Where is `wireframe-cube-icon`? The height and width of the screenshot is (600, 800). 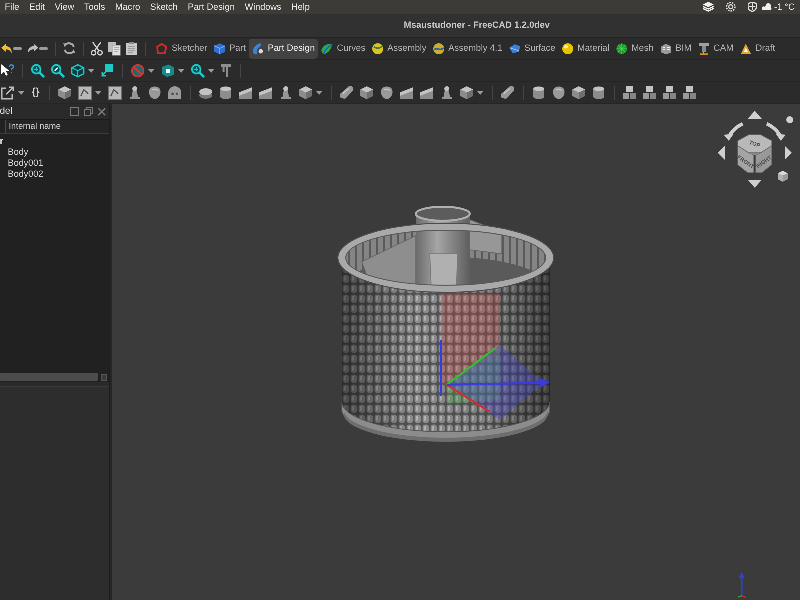
wireframe-cube-icon is located at coordinates (78, 71).